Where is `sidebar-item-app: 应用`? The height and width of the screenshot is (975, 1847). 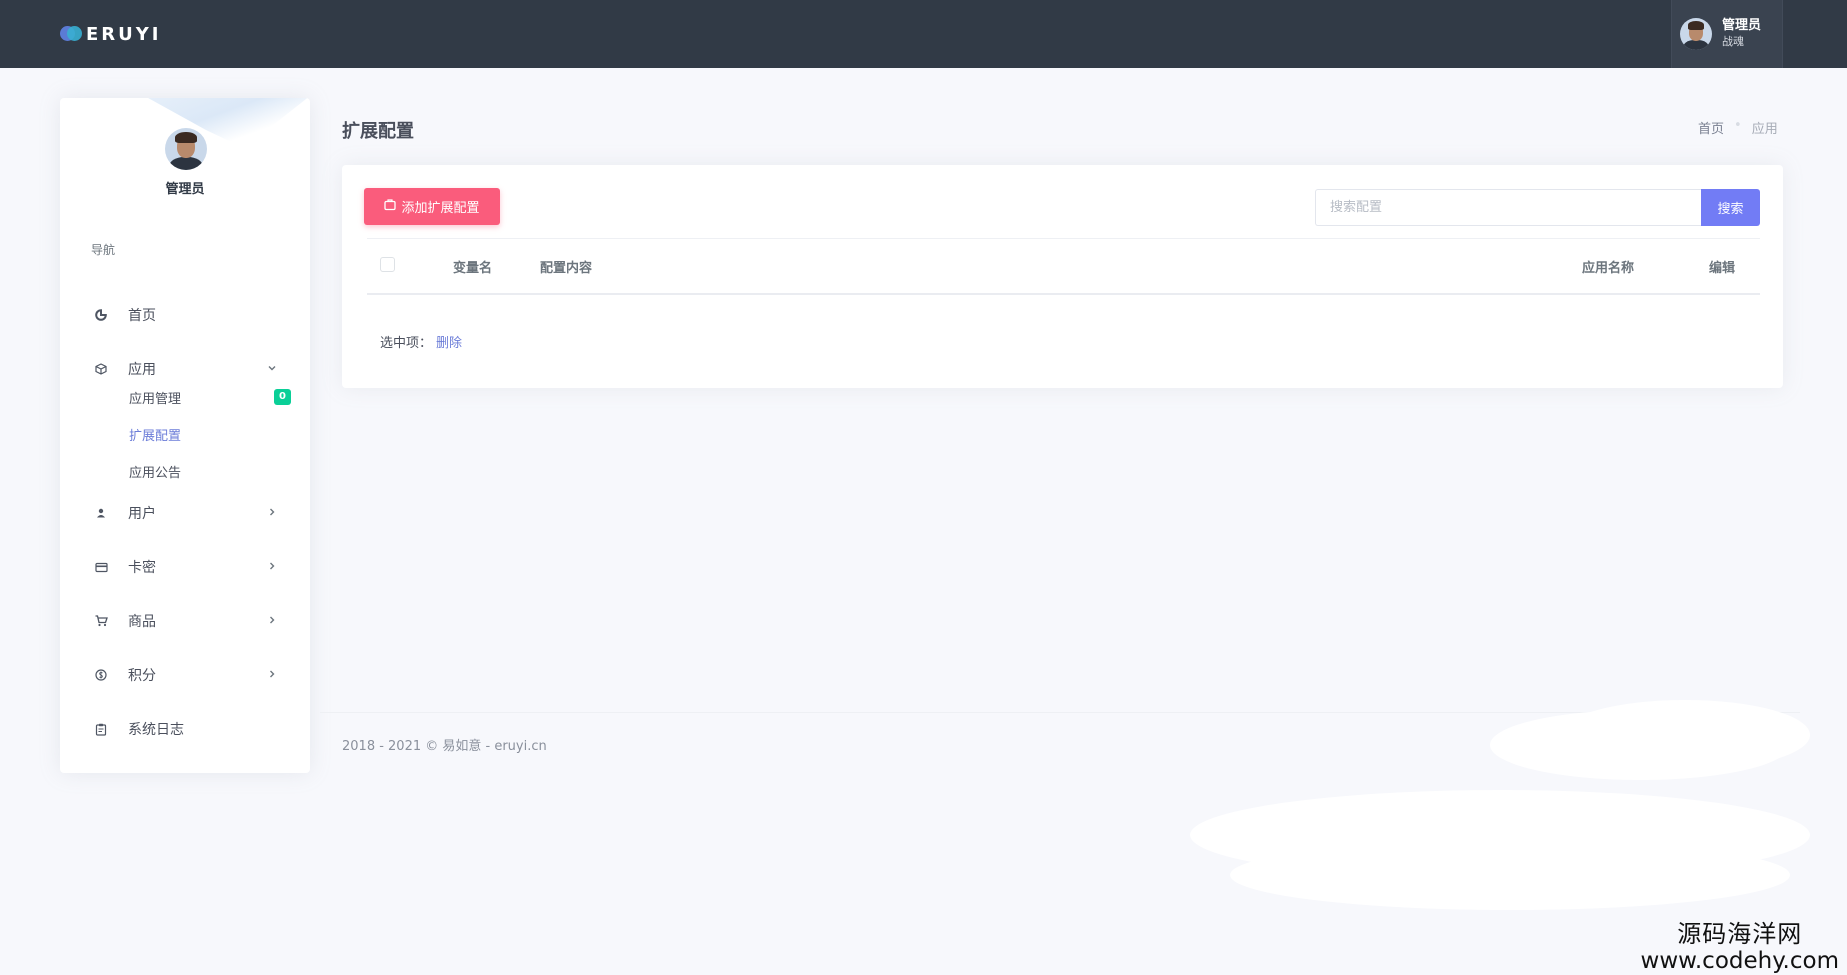 sidebar-item-app: 应用 is located at coordinates (185, 369).